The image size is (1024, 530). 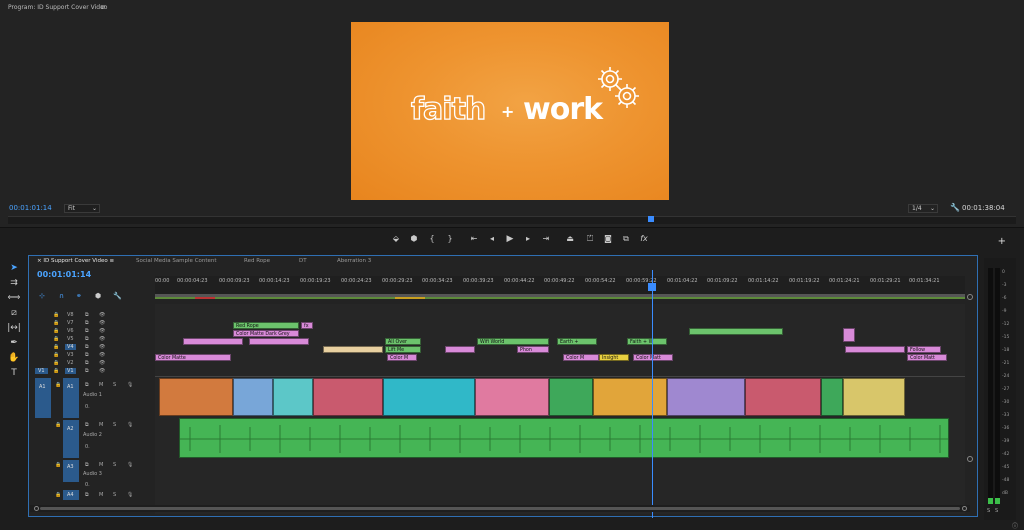 What do you see at coordinates (82, 208) in the screenshot?
I see `fit-dropdown: Fit ⌄` at bounding box center [82, 208].